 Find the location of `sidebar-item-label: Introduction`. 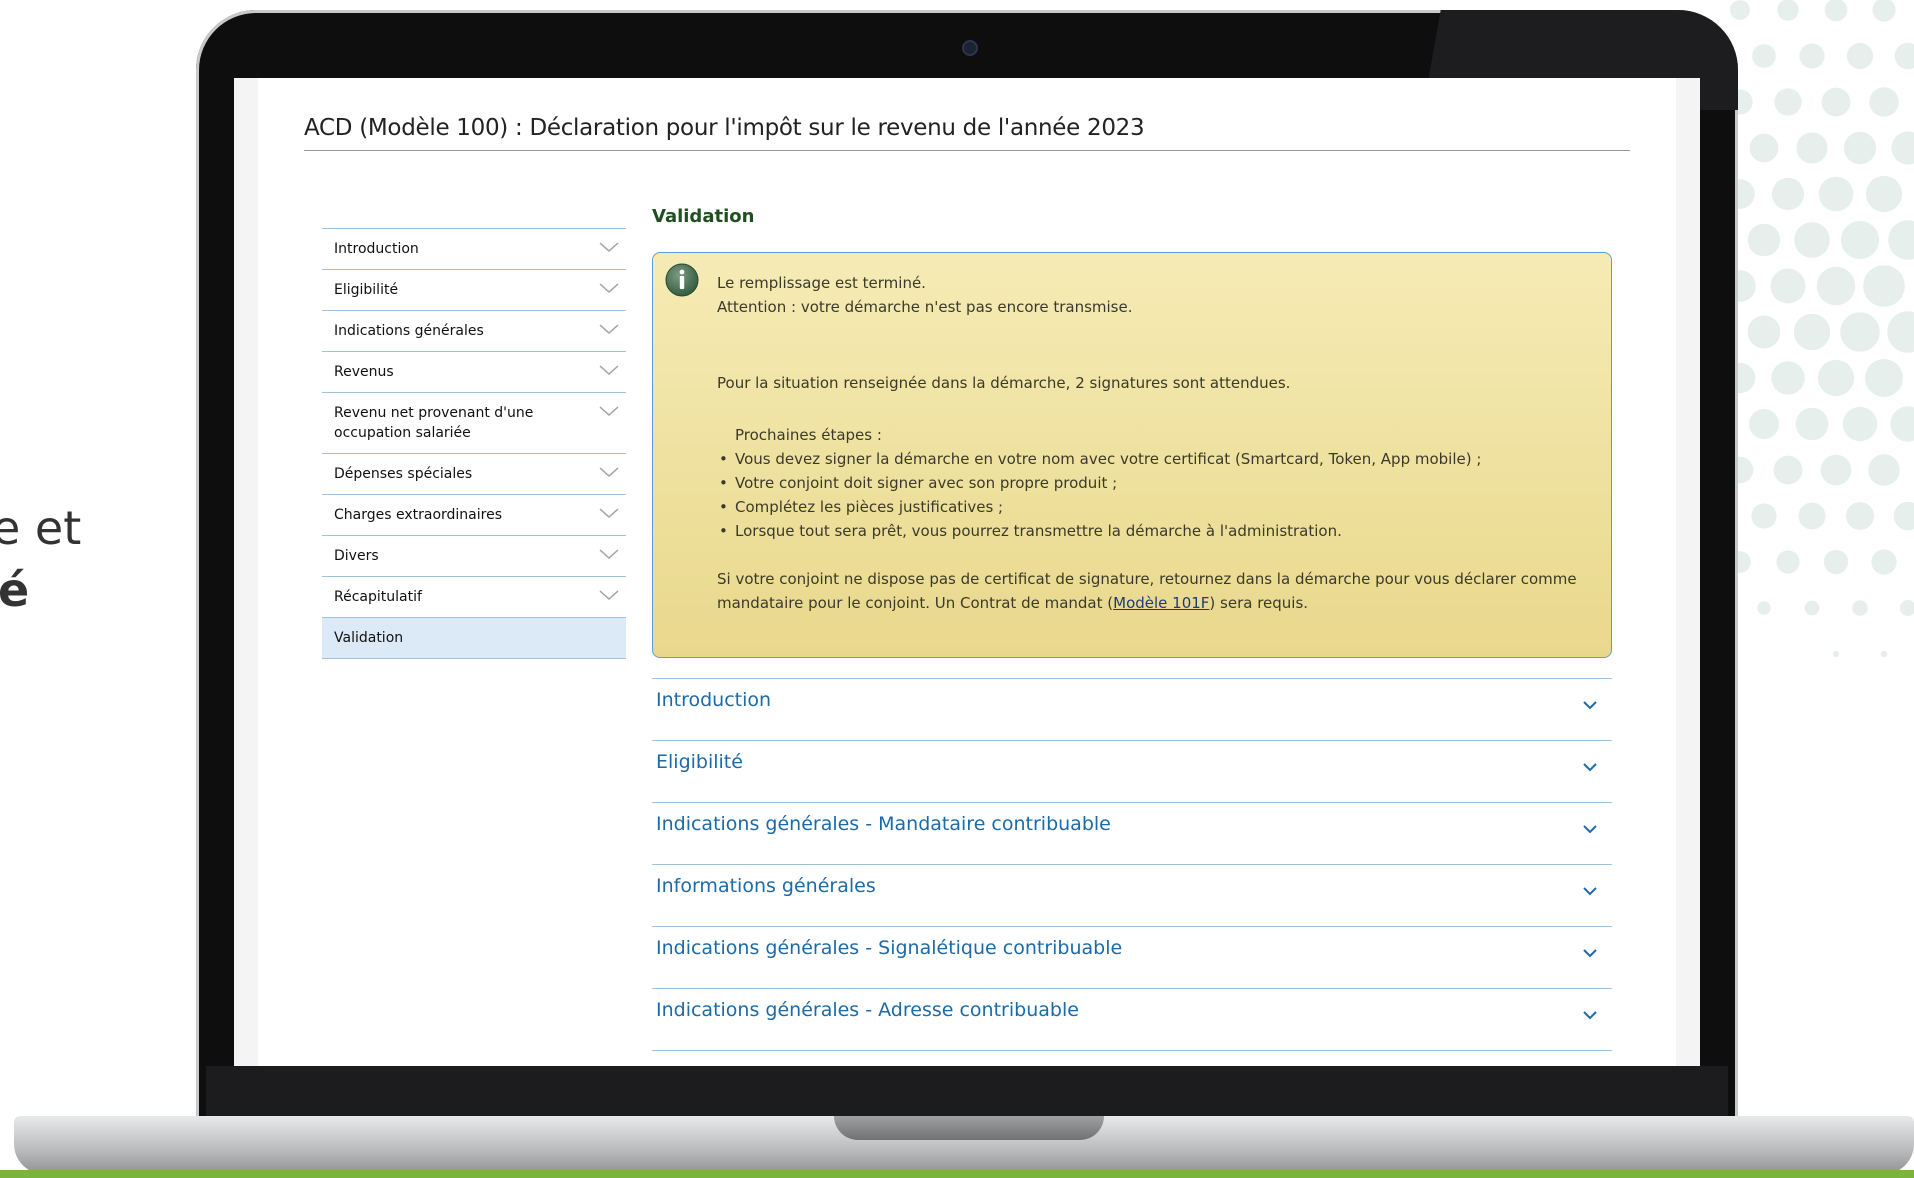

sidebar-item-label: Introduction is located at coordinates (376, 249).